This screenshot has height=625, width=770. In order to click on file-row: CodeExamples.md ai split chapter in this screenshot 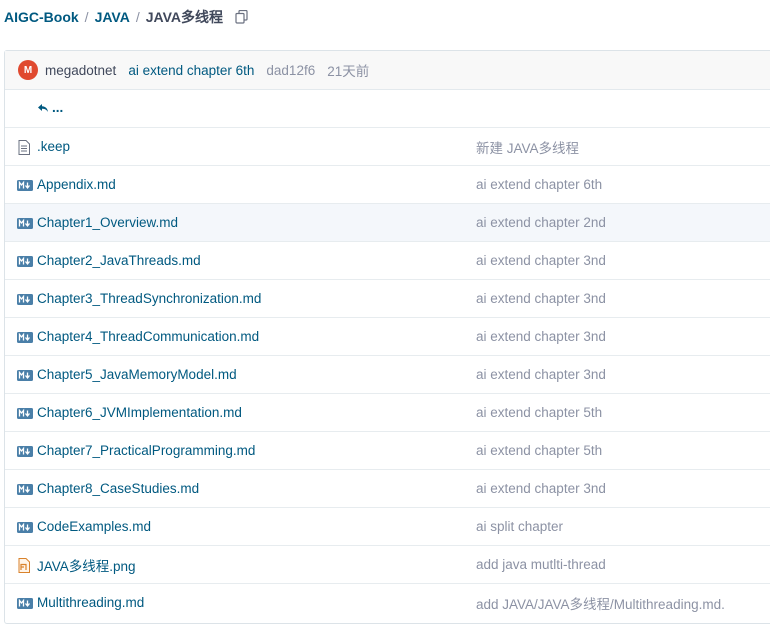, I will do `click(387, 527)`.